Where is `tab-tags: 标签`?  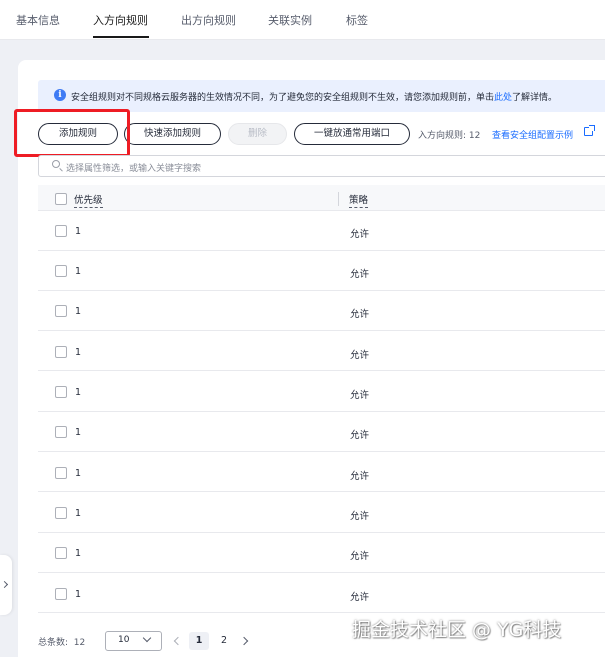
tab-tags: 标签 is located at coordinates (357, 20).